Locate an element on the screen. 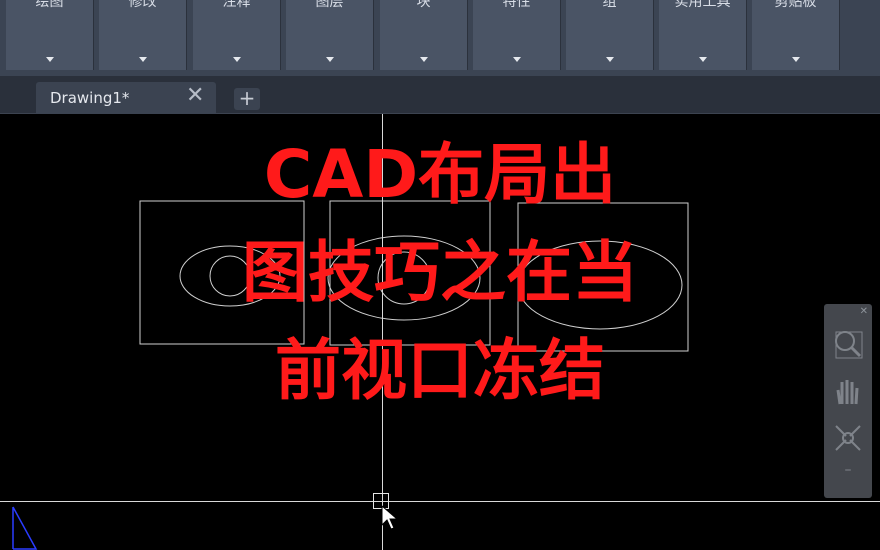 This screenshot has width=880, height=550. mouse-pointer-icon is located at coordinates (390, 517).